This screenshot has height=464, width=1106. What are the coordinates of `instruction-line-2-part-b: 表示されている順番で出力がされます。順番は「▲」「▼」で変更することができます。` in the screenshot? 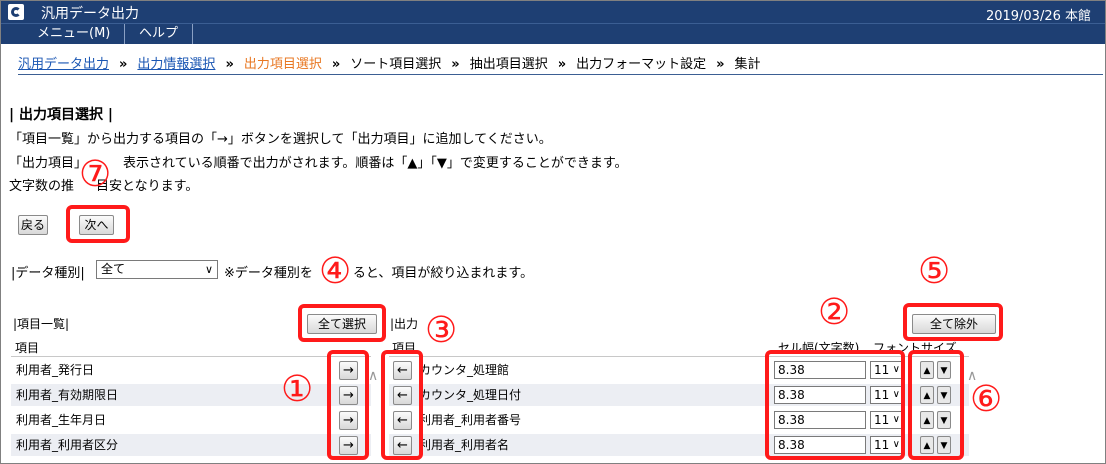 It's located at (375, 163).